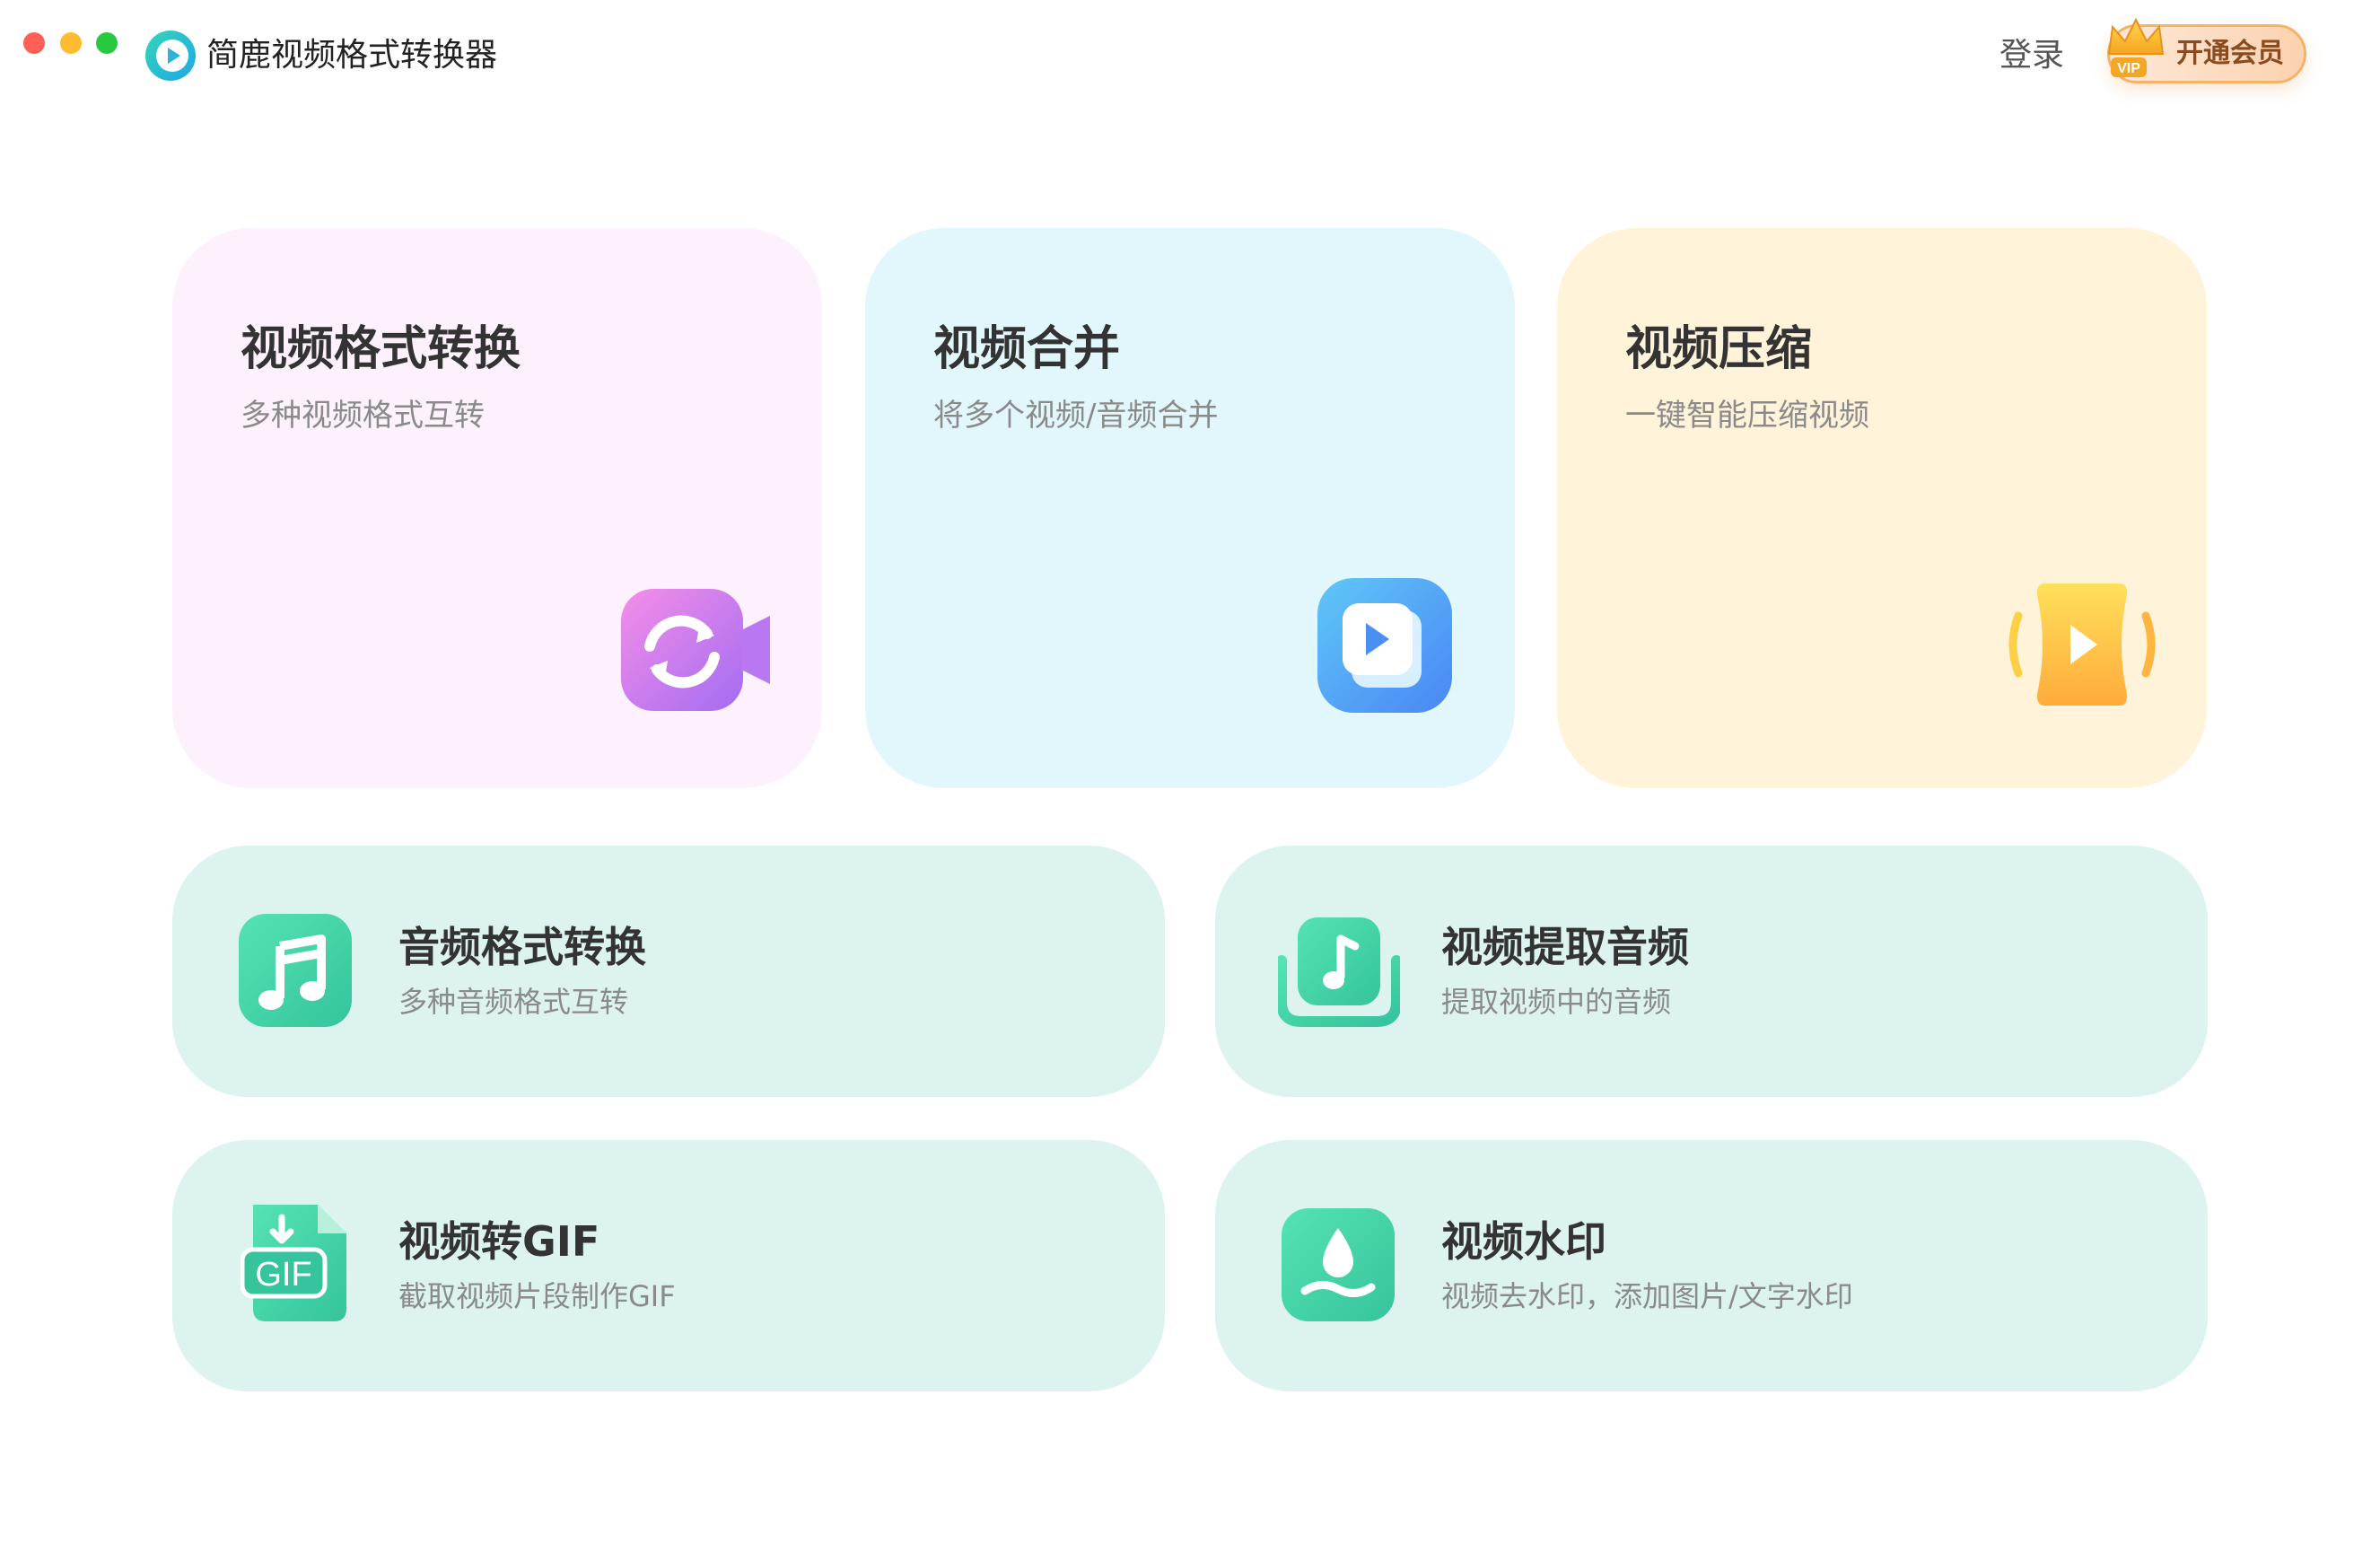  Describe the element at coordinates (1719, 349) in the screenshot. I see `card-title: 视频压缩` at that location.